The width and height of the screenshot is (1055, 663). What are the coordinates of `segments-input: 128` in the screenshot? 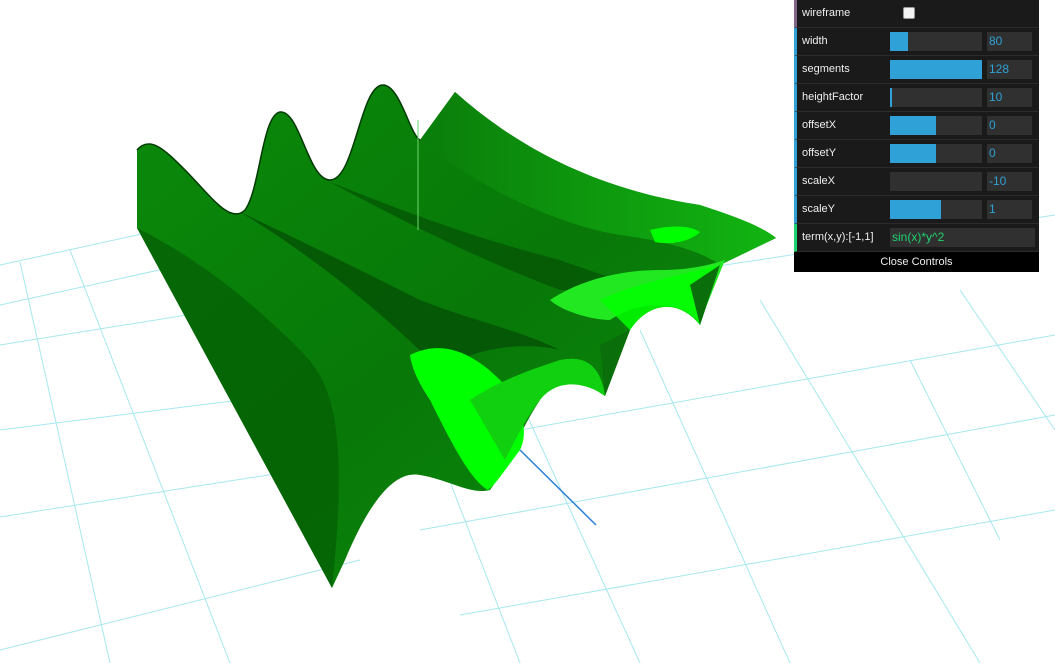 It's located at (1009, 69).